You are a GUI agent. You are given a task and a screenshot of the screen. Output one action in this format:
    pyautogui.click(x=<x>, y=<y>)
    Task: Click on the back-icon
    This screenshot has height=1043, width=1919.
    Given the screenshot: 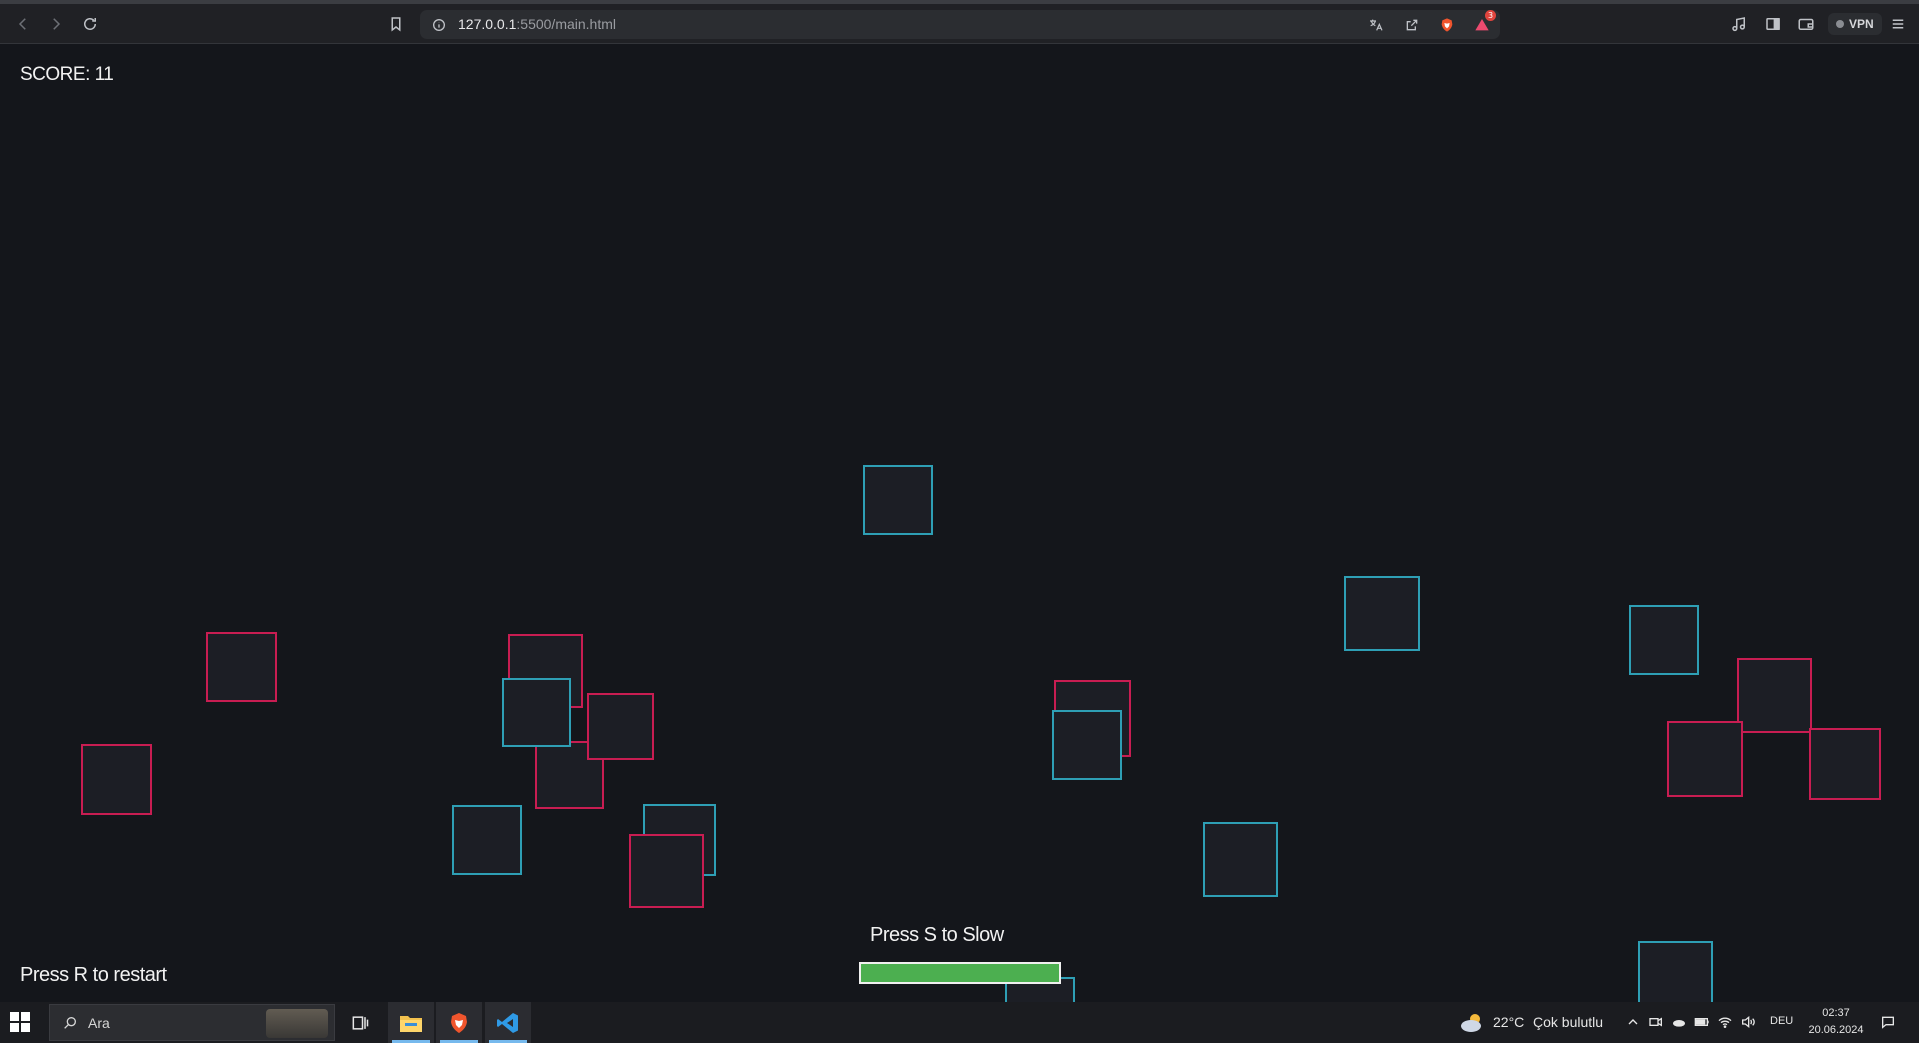 What is the action you would take?
    pyautogui.click(x=23, y=24)
    